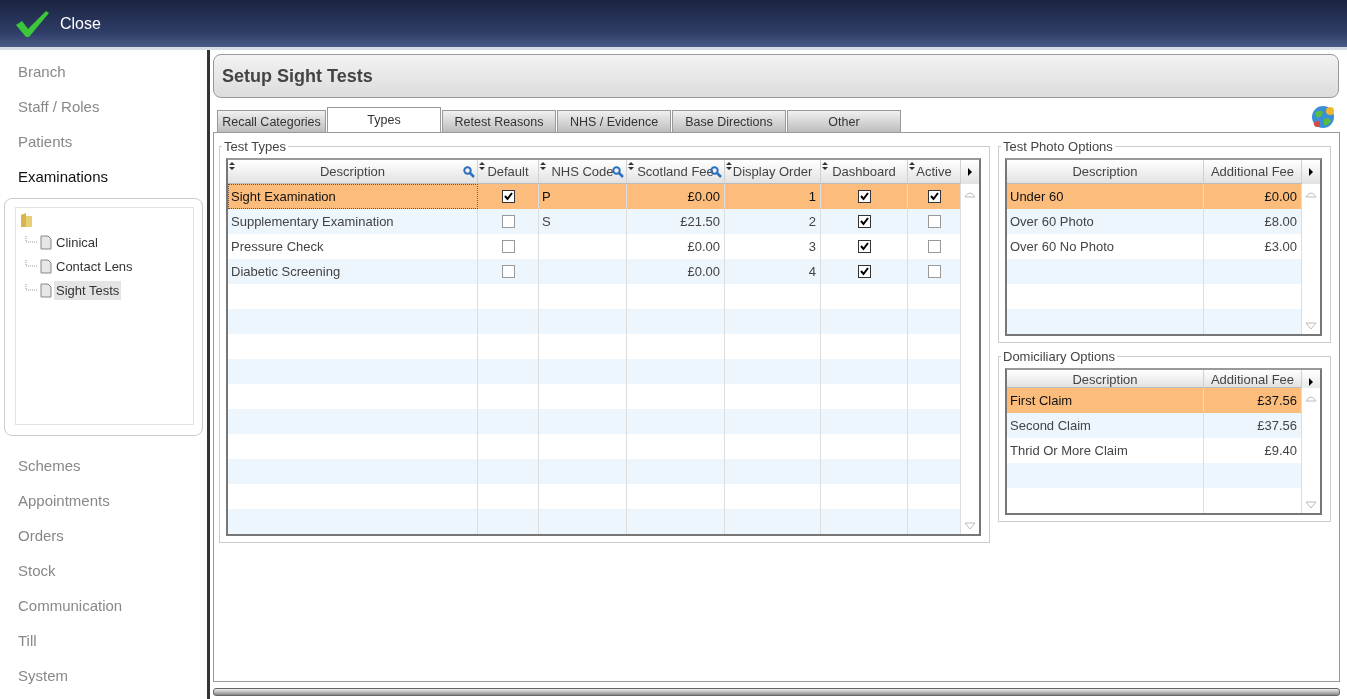 This screenshot has height=699, width=1347. What do you see at coordinates (1059, 356) in the screenshot?
I see `group-title: Domiciliary Options` at bounding box center [1059, 356].